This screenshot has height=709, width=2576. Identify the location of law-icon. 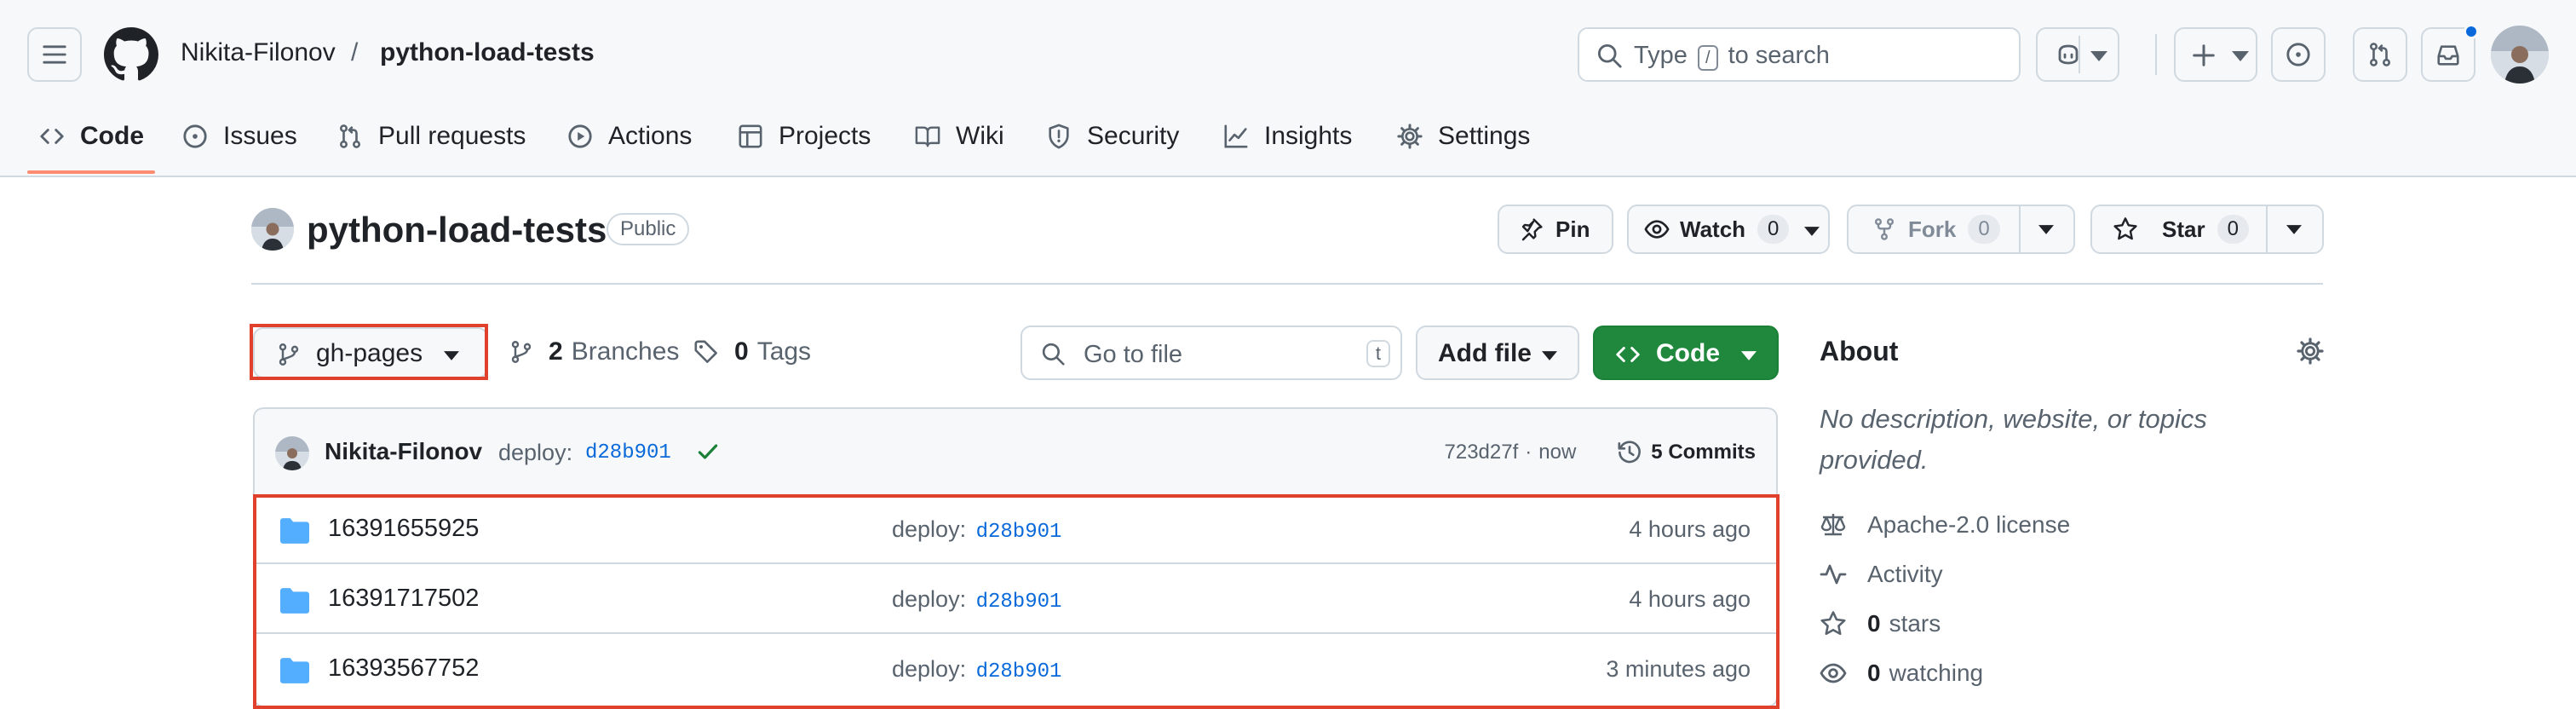
(1833, 525).